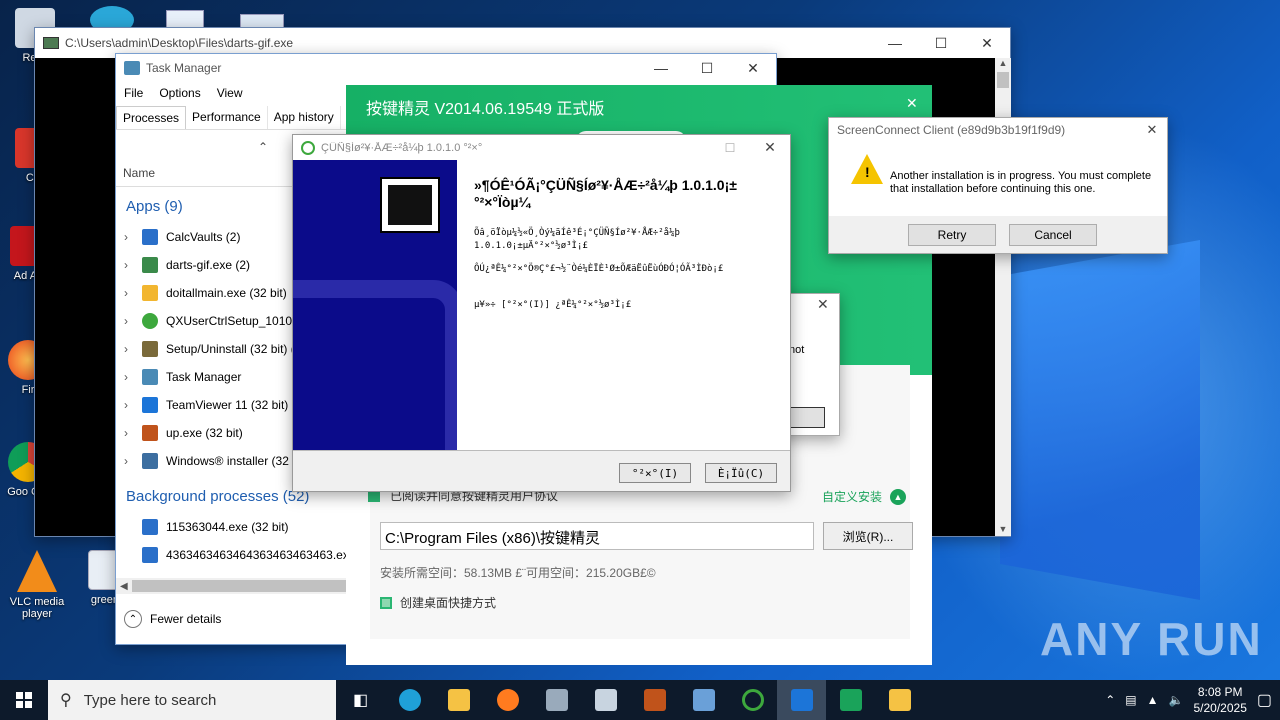 The image size is (1280, 720). What do you see at coordinates (1264, 700) in the screenshot?
I see `notification-icon: ▢` at bounding box center [1264, 700].